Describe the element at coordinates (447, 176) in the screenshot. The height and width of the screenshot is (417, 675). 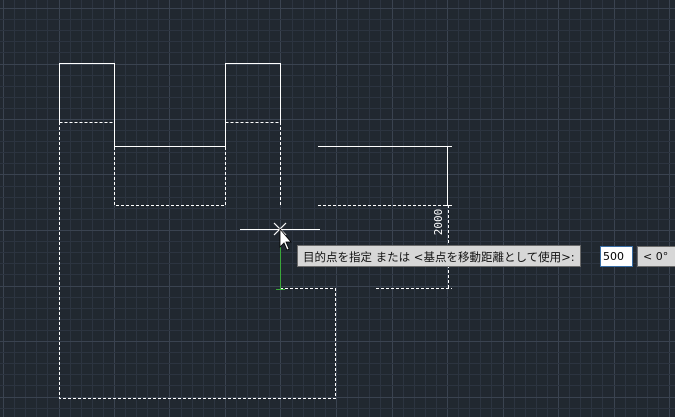
I see `vertical-dimension` at that location.